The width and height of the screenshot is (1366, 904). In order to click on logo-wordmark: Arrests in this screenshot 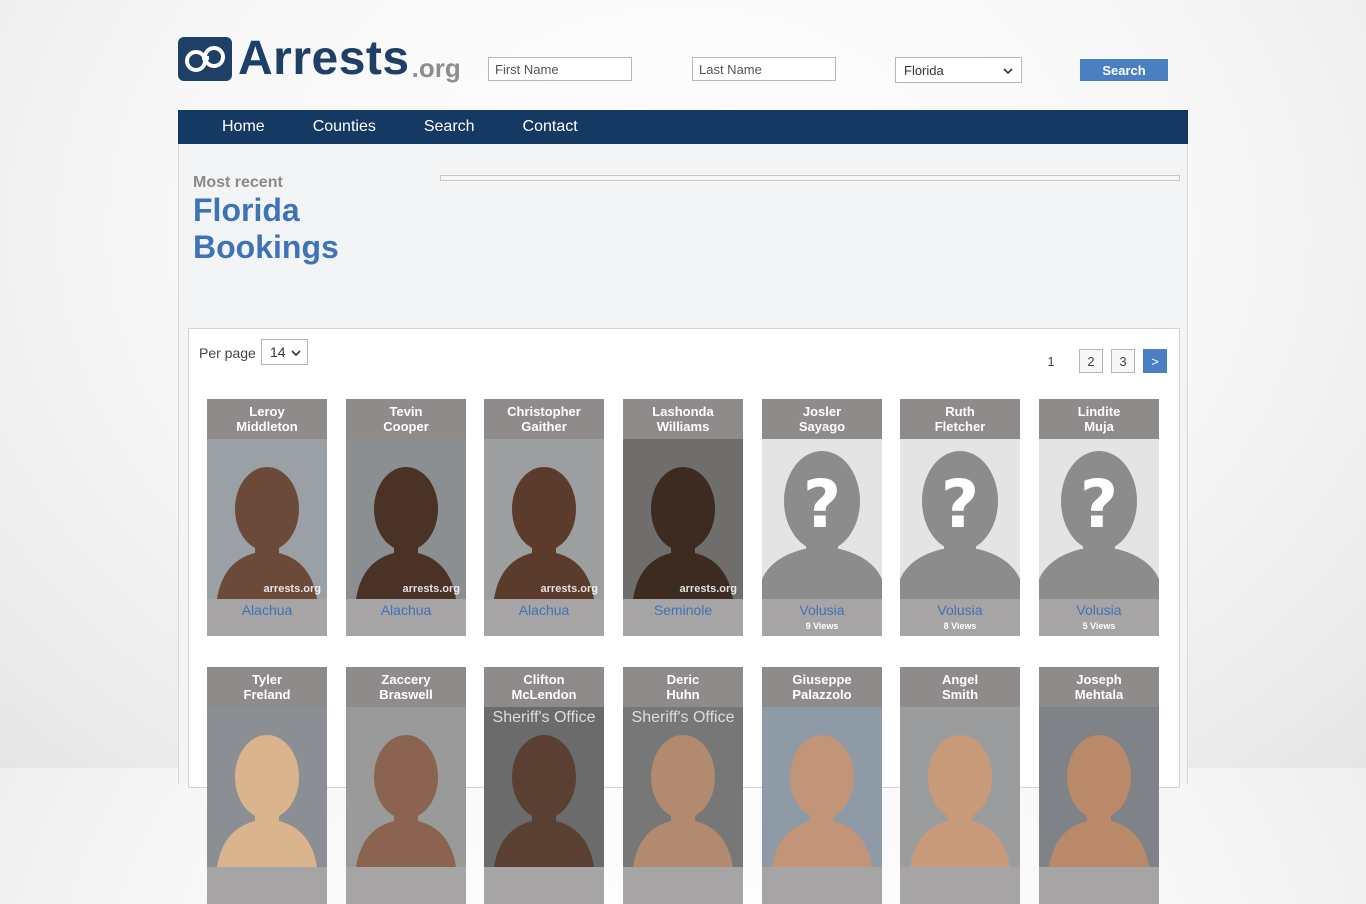, I will do `click(324, 58)`.